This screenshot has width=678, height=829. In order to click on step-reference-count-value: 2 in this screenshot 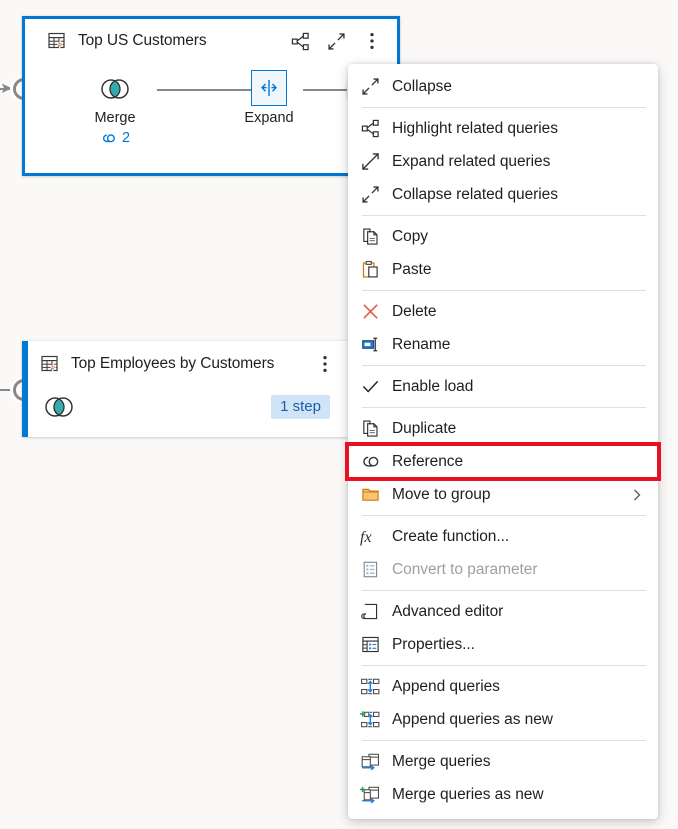, I will do `click(126, 138)`.